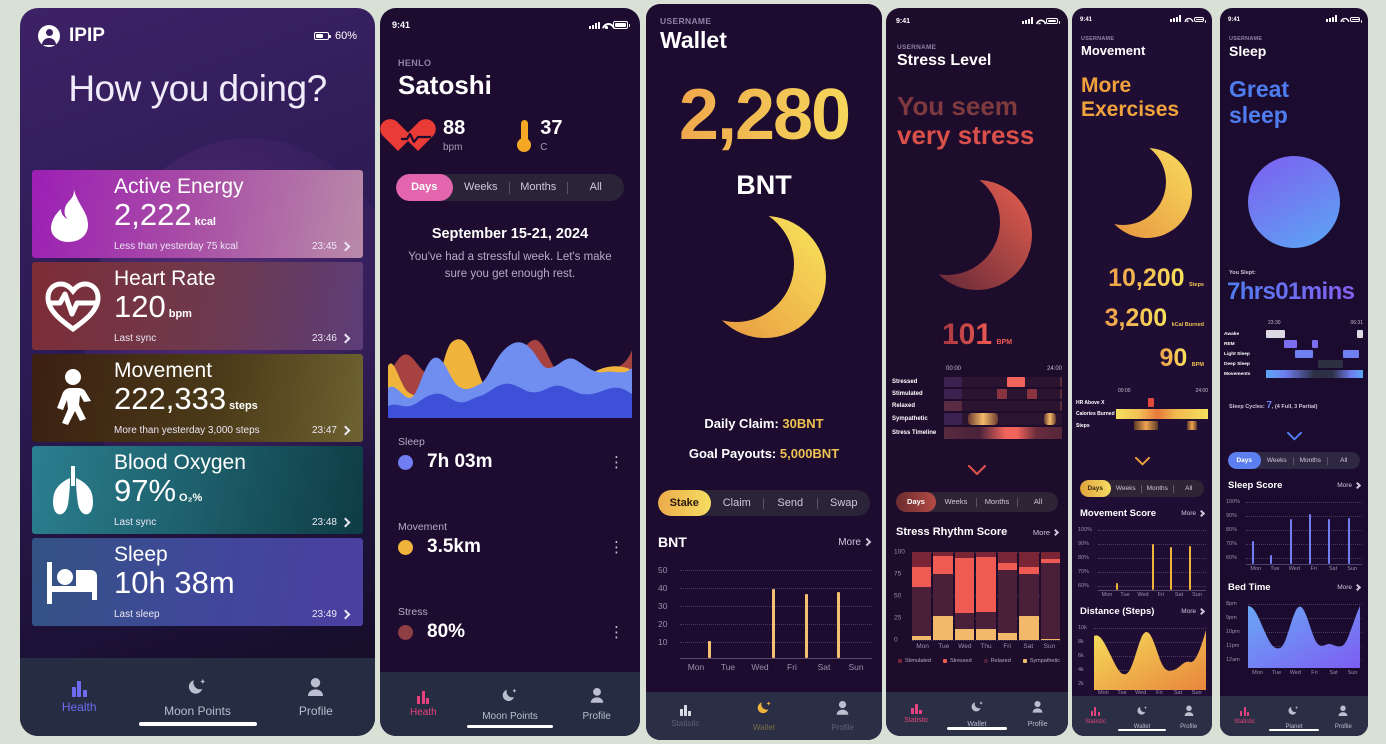 The image size is (1386, 744). What do you see at coordinates (135, 338) in the screenshot?
I see `metric-note: Last sync` at bounding box center [135, 338].